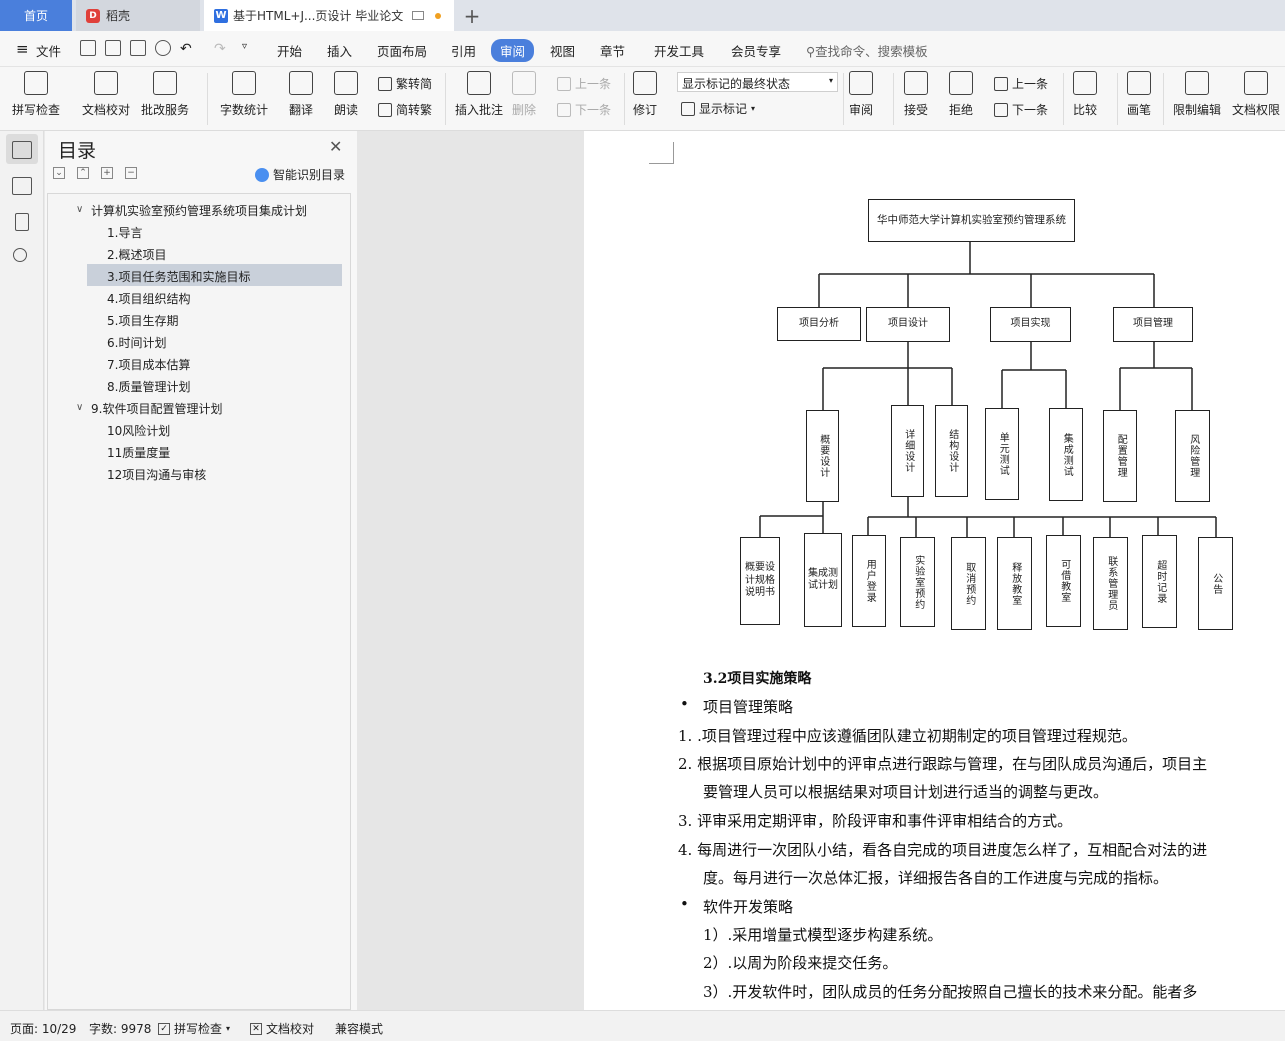 This screenshot has height=1041, width=1285. I want to click on markup-state-select: 显示标记的最终状态 ▾, so click(757, 82).